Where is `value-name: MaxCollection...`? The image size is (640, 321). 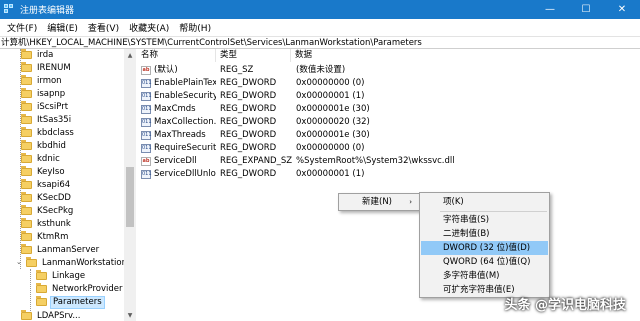 value-name: MaxCollection... is located at coordinates (185, 122).